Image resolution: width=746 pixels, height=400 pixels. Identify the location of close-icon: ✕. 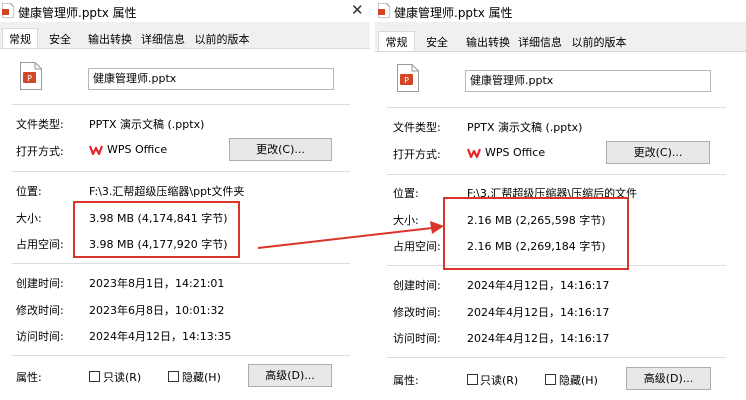
(357, 10).